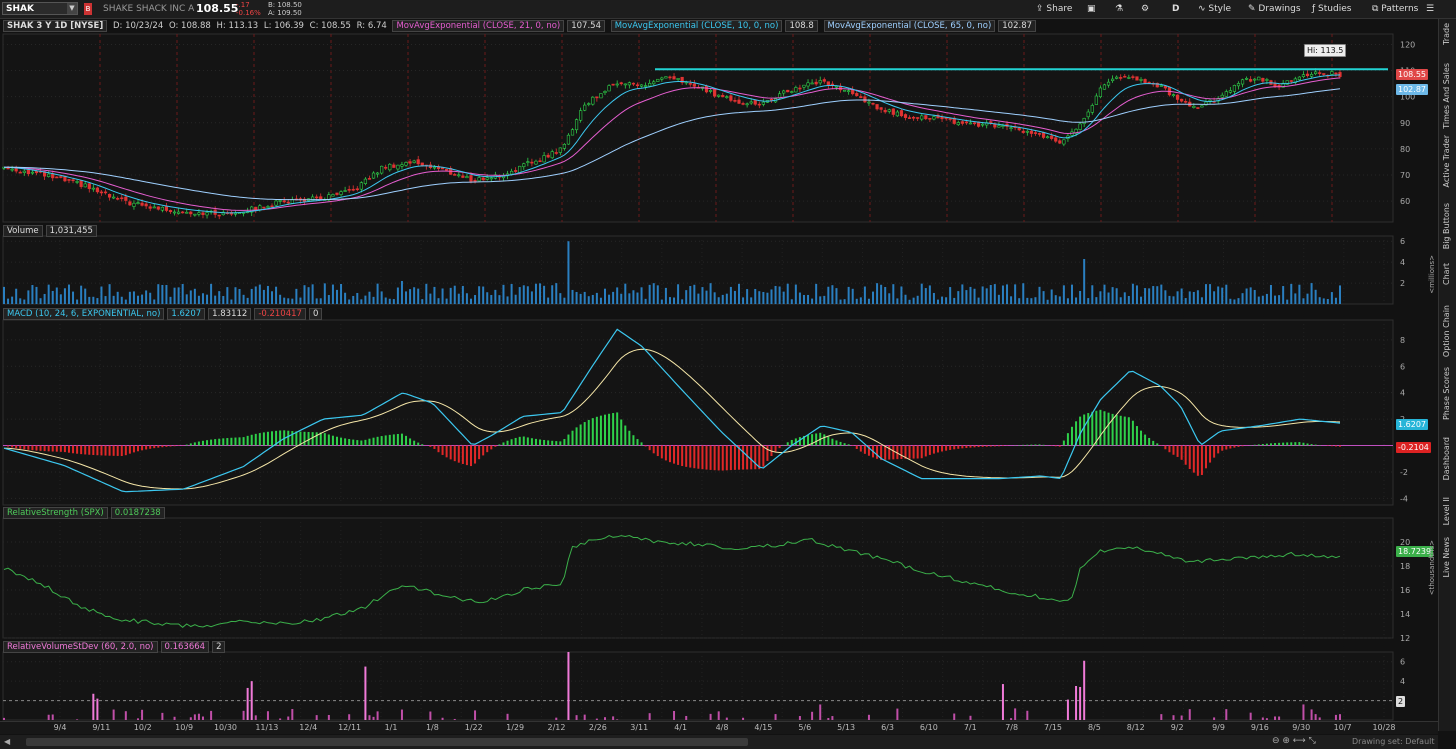 This screenshot has height=749, width=1456. What do you see at coordinates (1448, 393) in the screenshot?
I see `side-tab-phase-scores: Phase Scores` at bounding box center [1448, 393].